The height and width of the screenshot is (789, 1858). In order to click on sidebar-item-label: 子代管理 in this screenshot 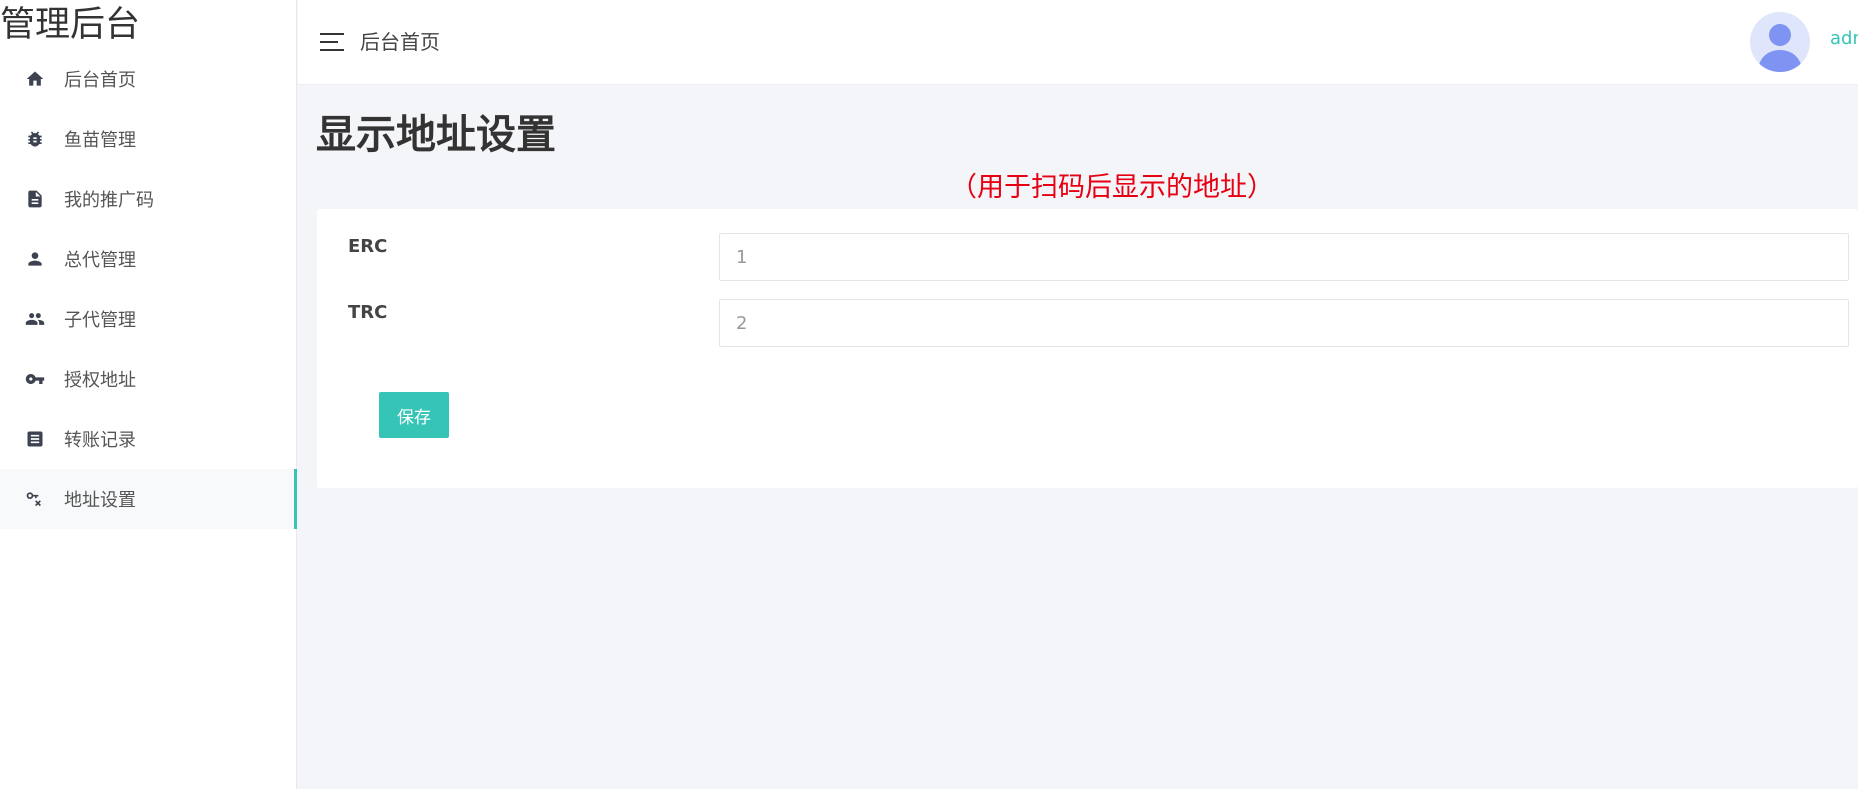, I will do `click(100, 320)`.